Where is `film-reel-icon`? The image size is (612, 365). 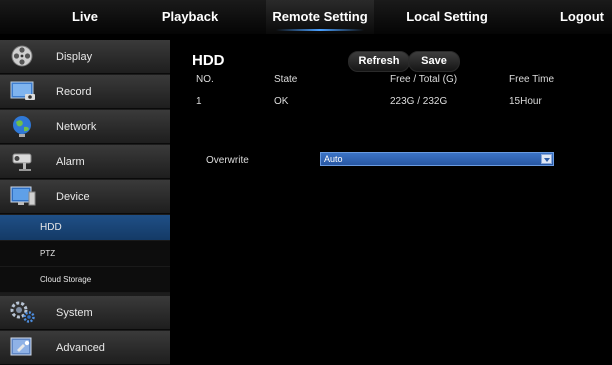 film-reel-icon is located at coordinates (23, 56).